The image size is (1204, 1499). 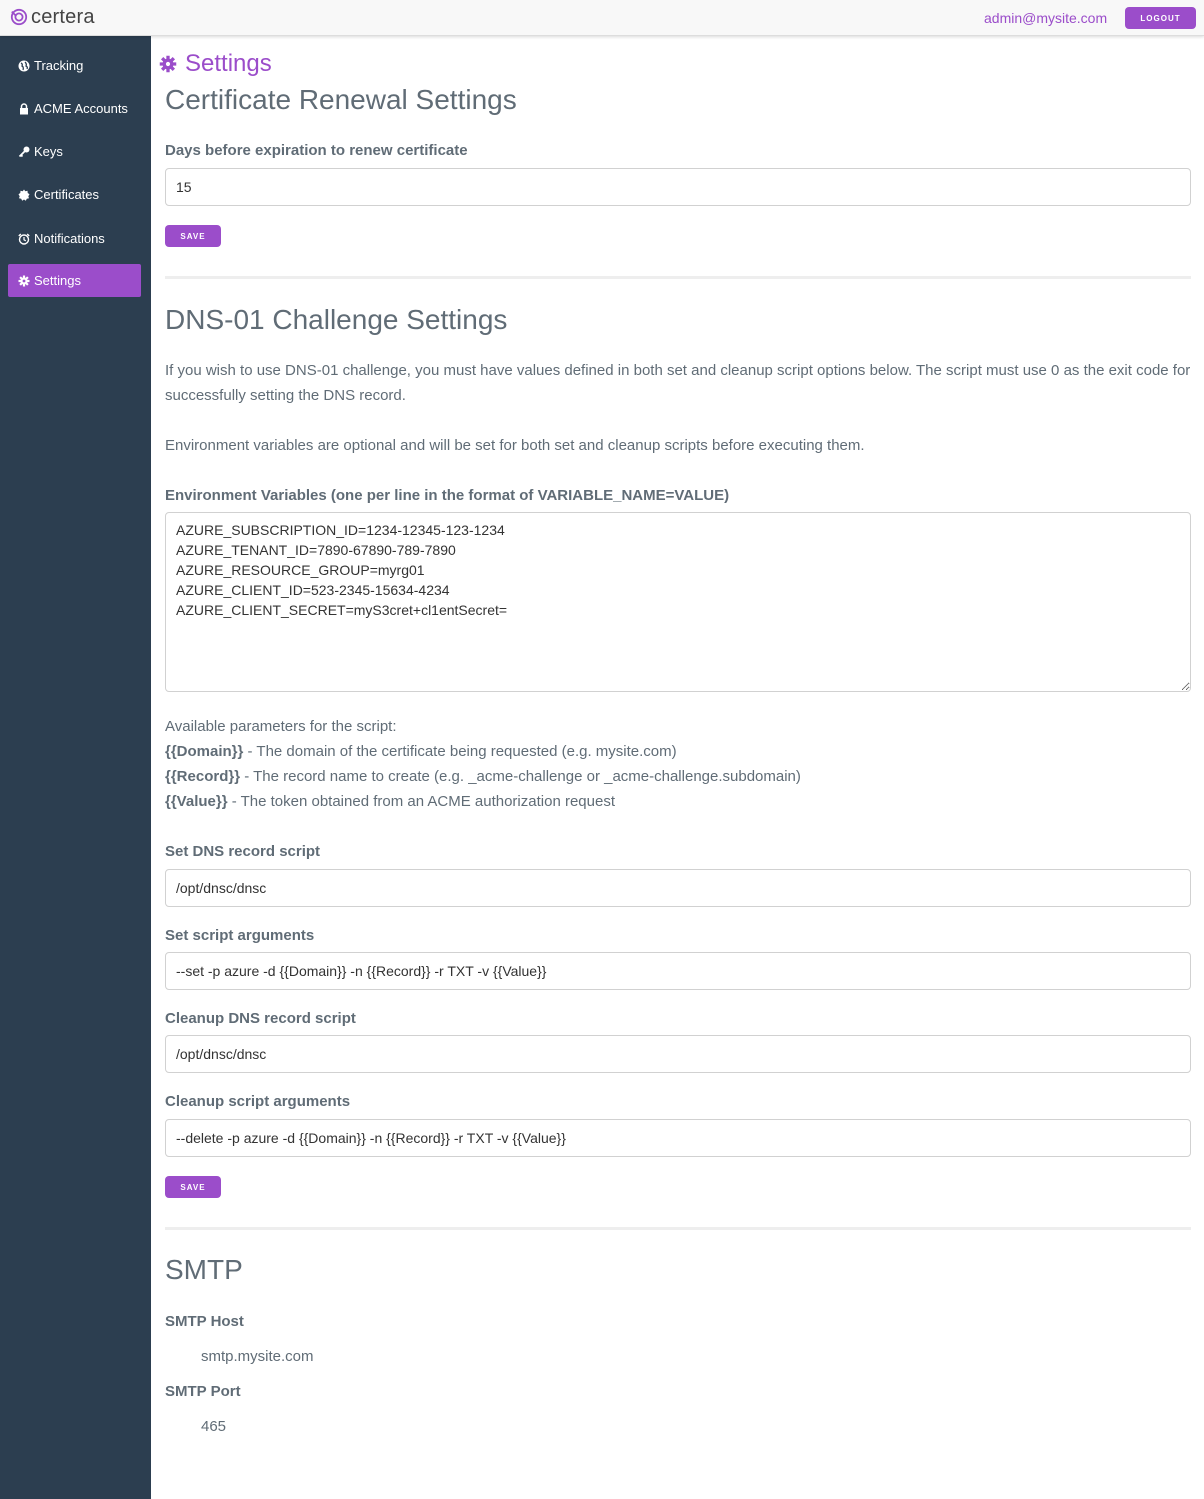 I want to click on sidebar-item-tracking: Tracking, so click(x=74, y=65).